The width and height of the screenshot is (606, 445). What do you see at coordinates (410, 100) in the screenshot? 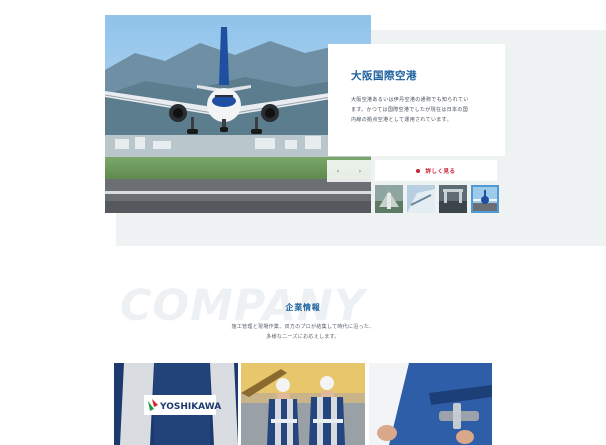
I see `feature-description-line: 大阪空港あるいは伊丹空港の通称でも知られてい` at bounding box center [410, 100].